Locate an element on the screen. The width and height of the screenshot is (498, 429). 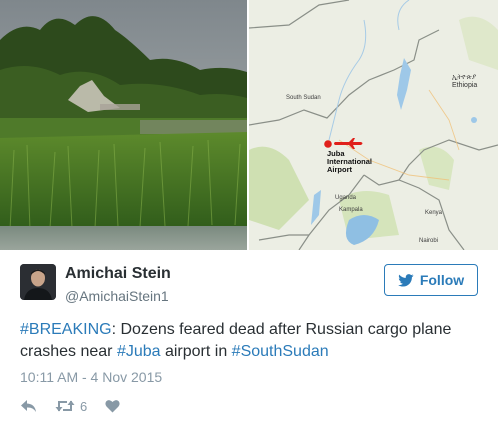
map-label-kenya: Kenya is located at coordinates (434, 213).